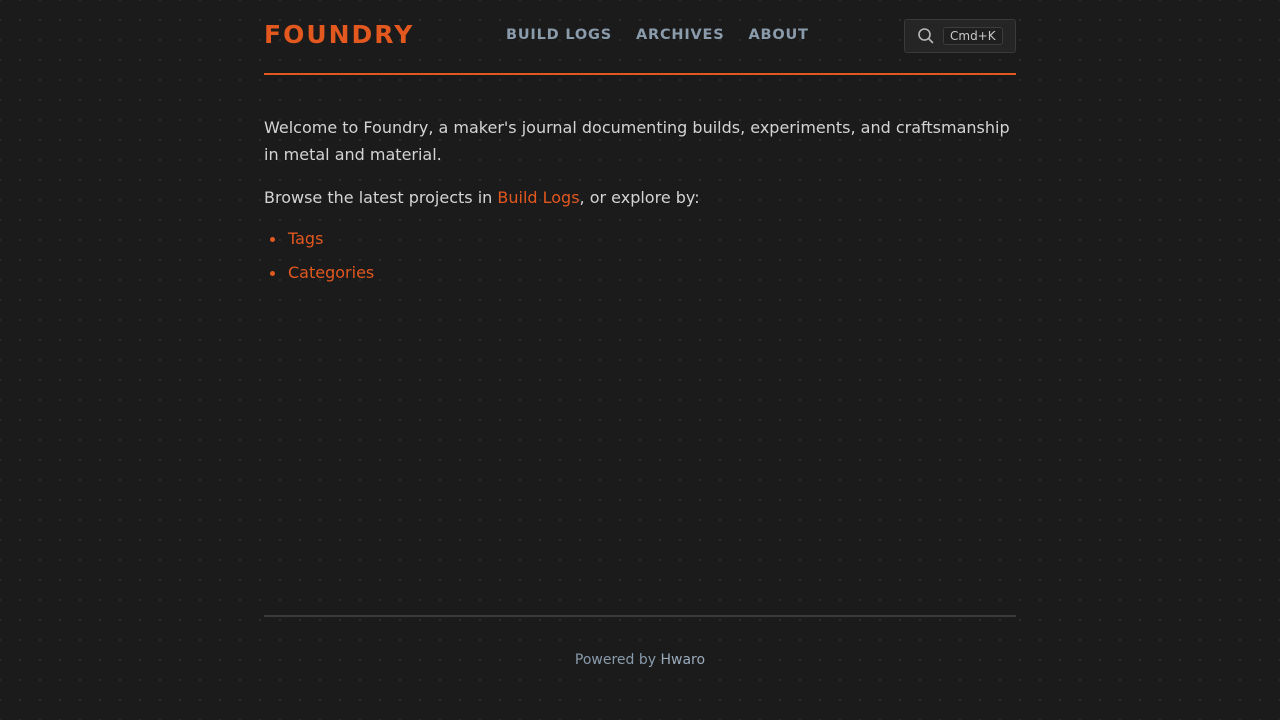  Describe the element at coordinates (680, 35) in the screenshot. I see `nav-item-archives: ARCHIVES` at that location.